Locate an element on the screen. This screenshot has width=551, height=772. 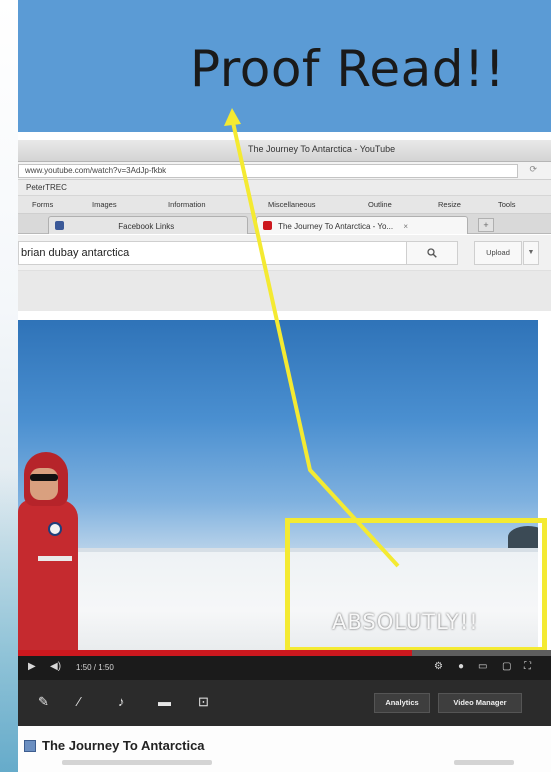
edit-pencil-icon: ✎ is located at coordinates (43, 702).